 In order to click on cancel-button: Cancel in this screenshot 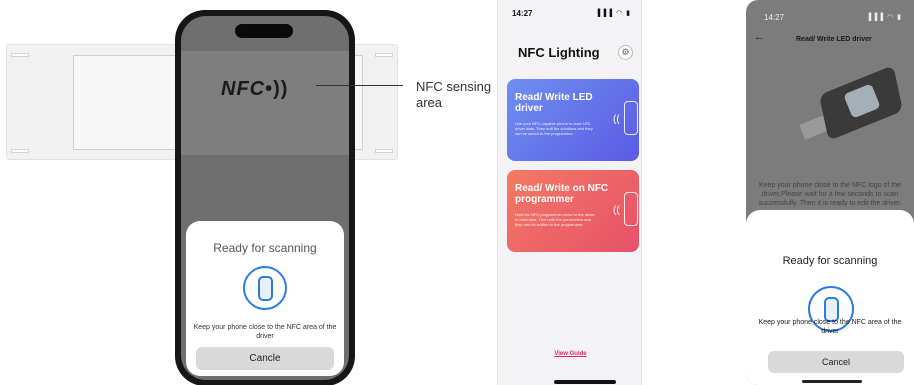, I will do `click(836, 362)`.